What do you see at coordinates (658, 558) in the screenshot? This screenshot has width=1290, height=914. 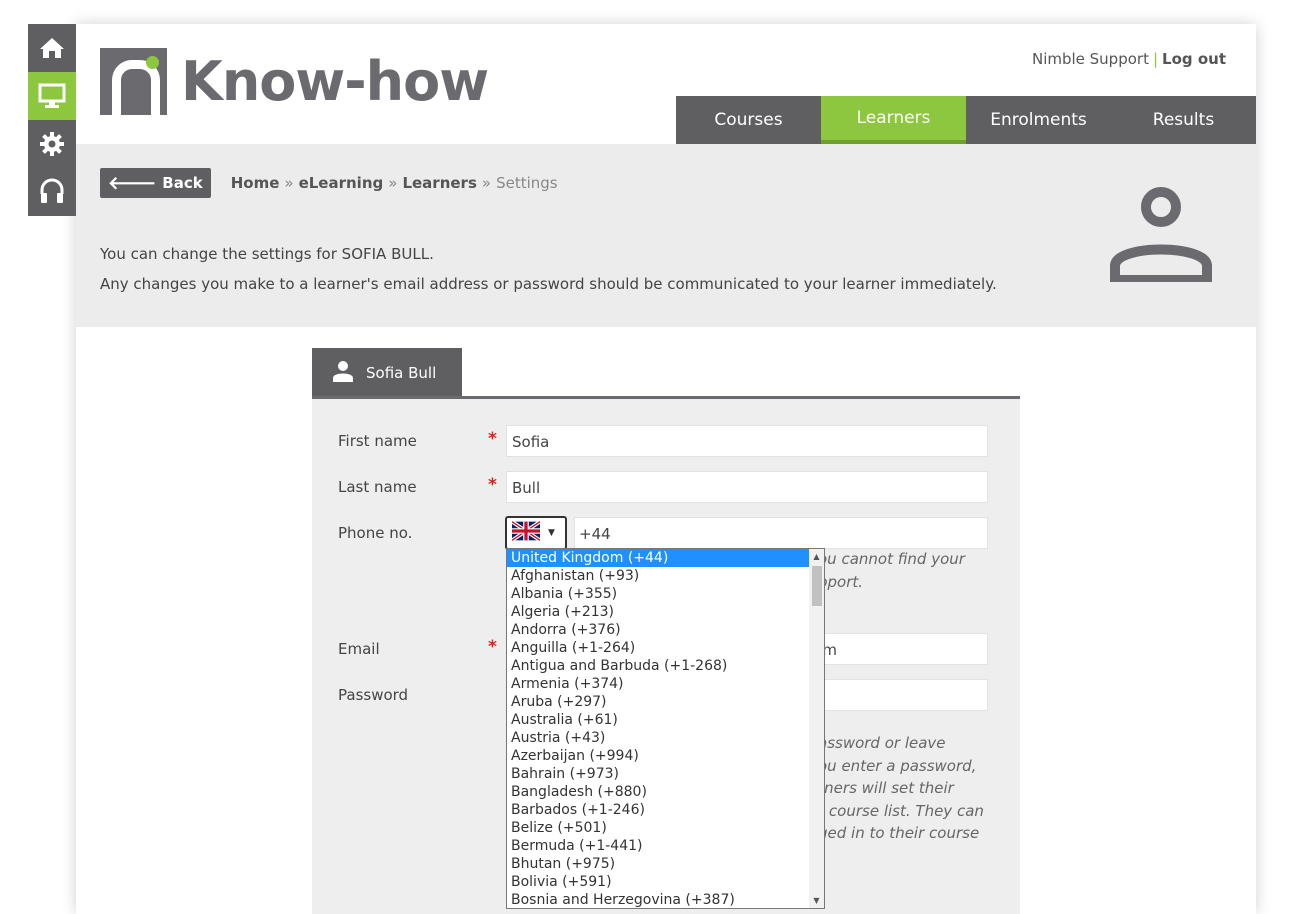 I see `country-option: United Kingdom (+44)` at bounding box center [658, 558].